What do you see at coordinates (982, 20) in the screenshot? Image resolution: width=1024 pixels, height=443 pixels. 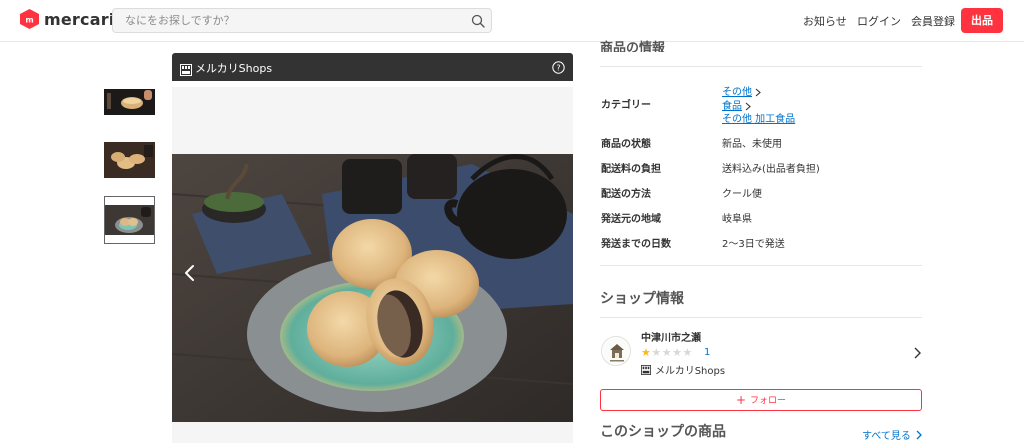 I see `sell-button: 出品` at bounding box center [982, 20].